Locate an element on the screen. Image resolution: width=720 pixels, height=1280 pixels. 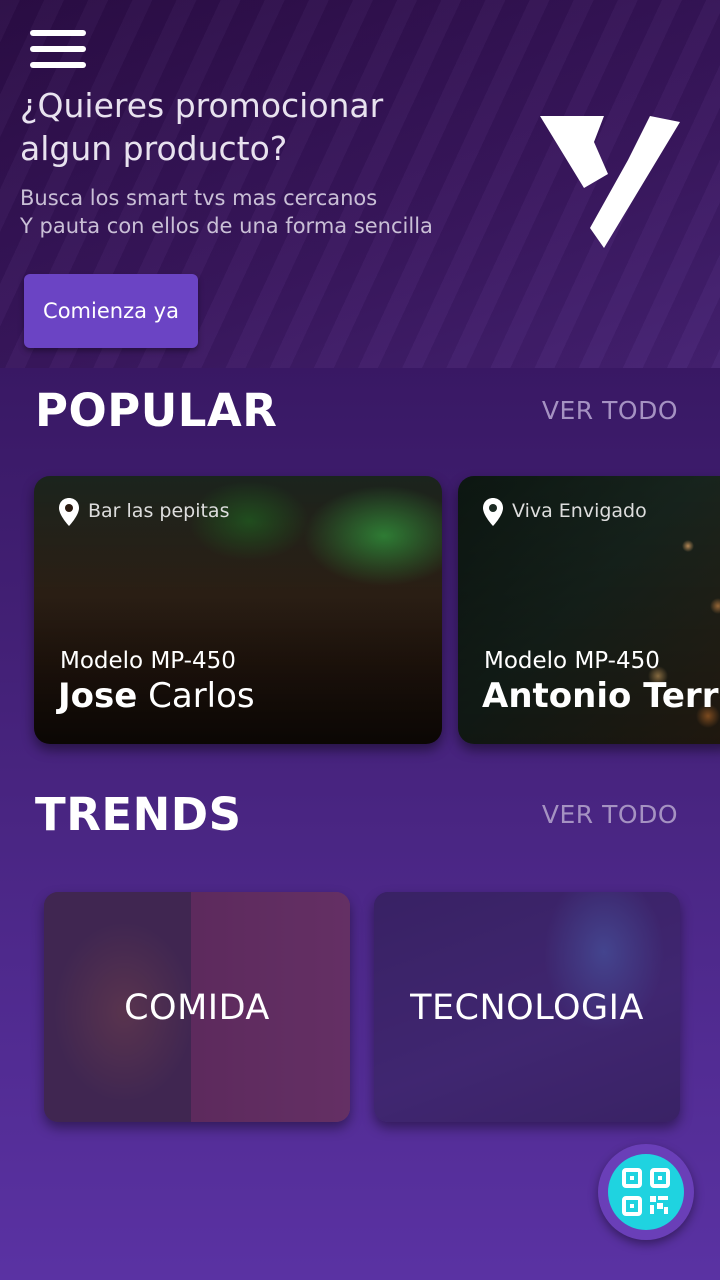
card-owner-name: Jose Carlos is located at coordinates (156, 696).